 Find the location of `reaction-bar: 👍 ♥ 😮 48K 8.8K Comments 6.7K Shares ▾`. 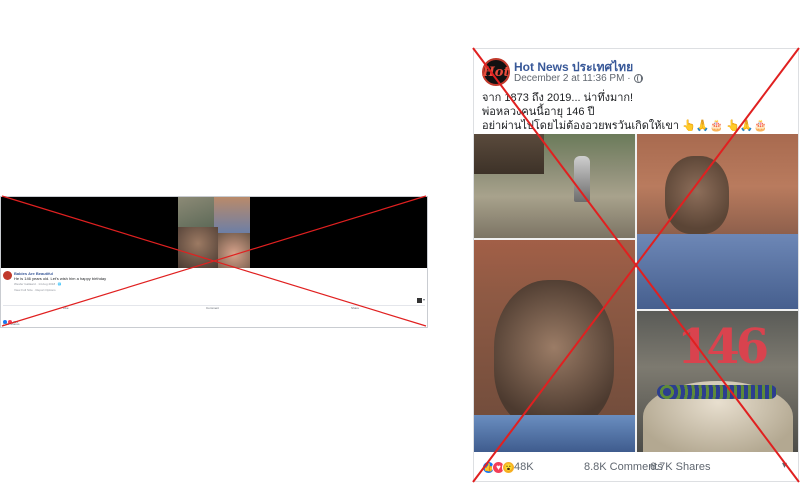

reaction-bar: 👍 ♥ 😮 48K 8.8K Comments 6.7K Shares ▾ is located at coordinates (636, 466).